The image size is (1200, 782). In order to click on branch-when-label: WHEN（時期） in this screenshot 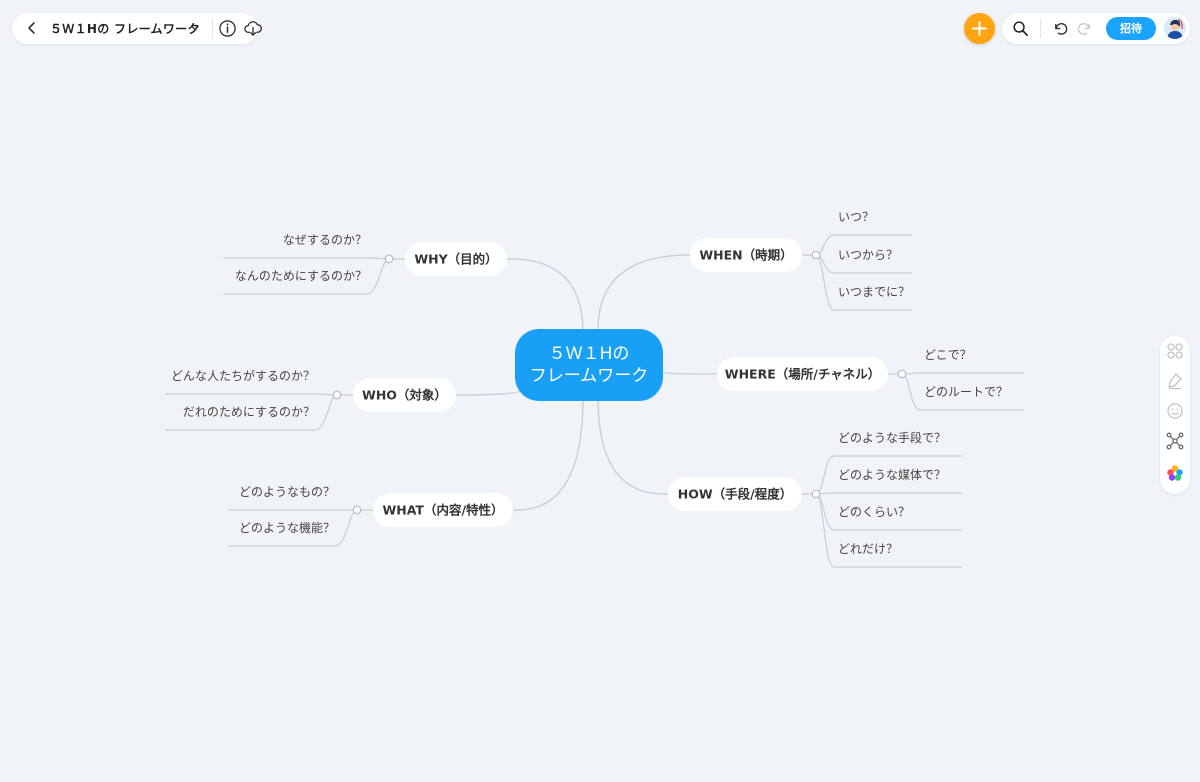, I will do `click(745, 255)`.